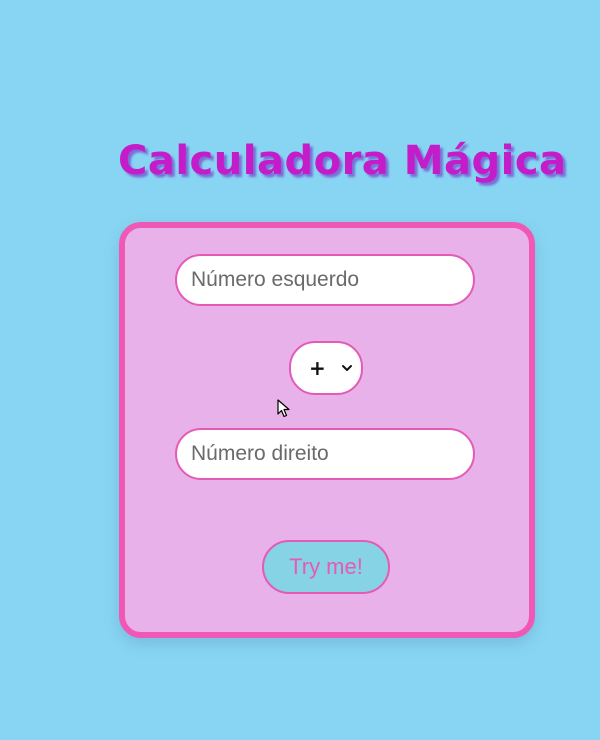 Image resolution: width=600 pixels, height=740 pixels. Describe the element at coordinates (326, 567) in the screenshot. I see `try-me-button: Try me!` at that location.